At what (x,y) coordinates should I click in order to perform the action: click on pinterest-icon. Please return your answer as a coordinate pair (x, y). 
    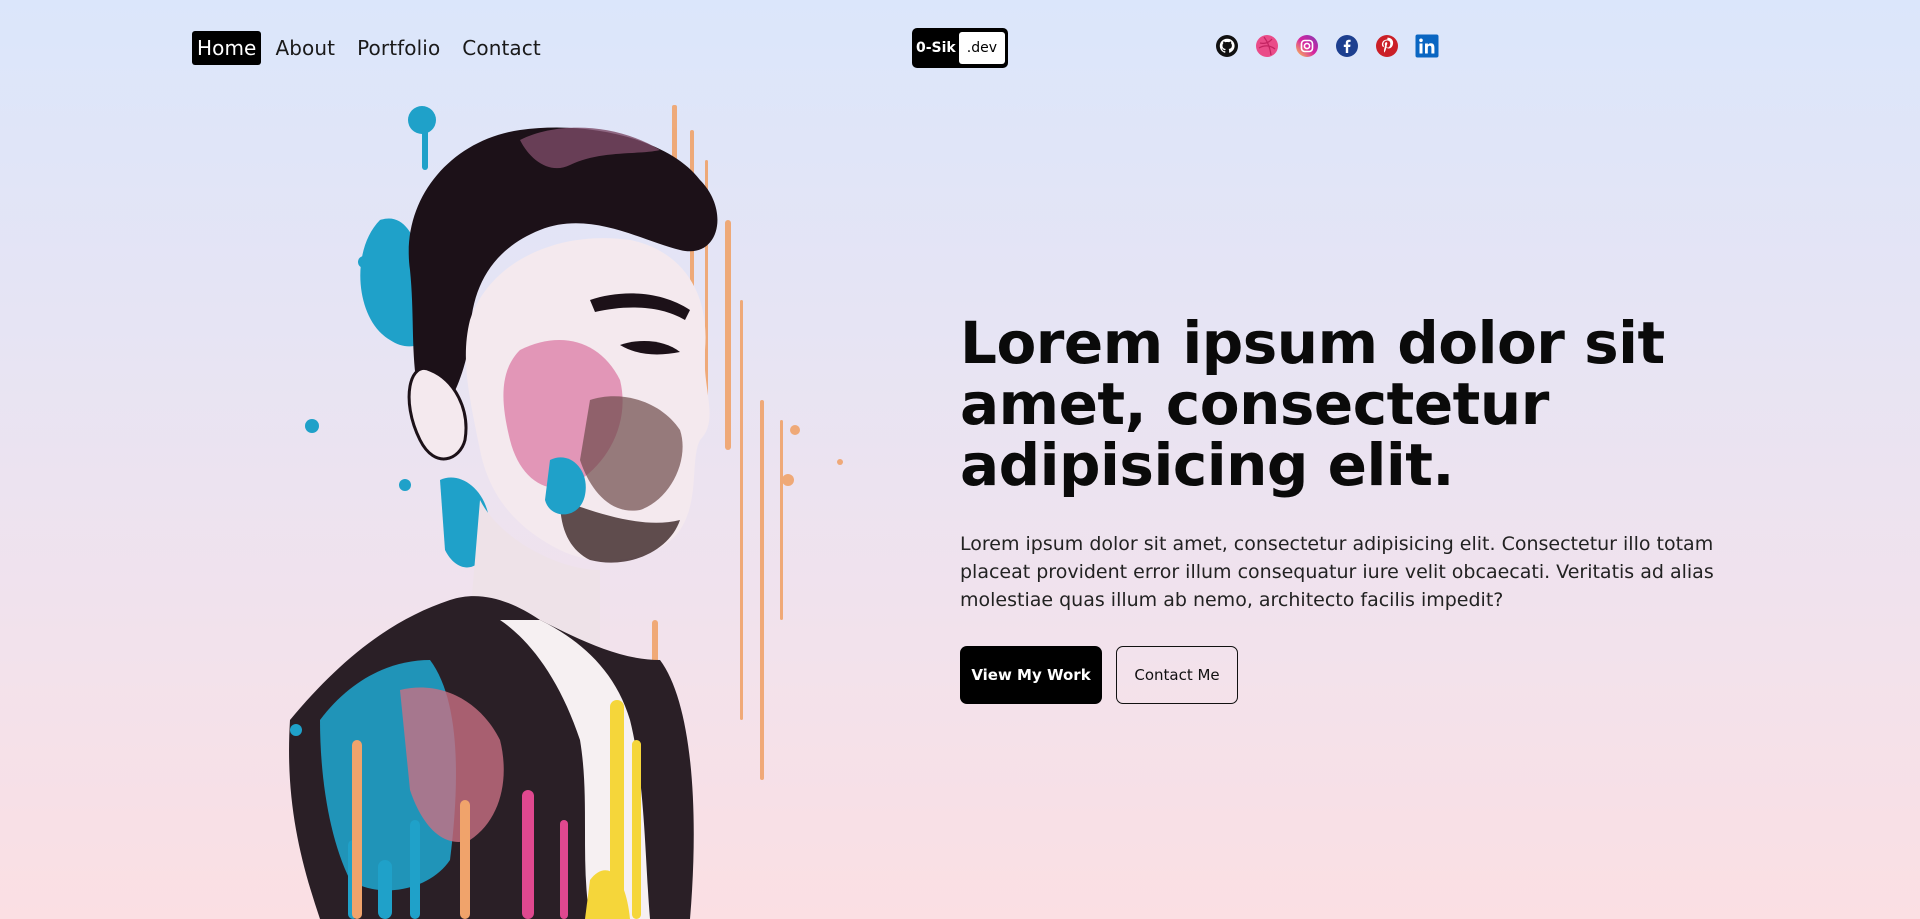
    Looking at the image, I should click on (1387, 46).